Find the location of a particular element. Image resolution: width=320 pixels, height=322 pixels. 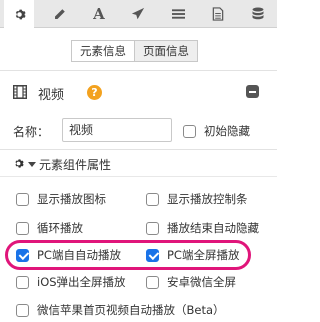

component-properties-header: 元素组件属性 is located at coordinates (62, 164).